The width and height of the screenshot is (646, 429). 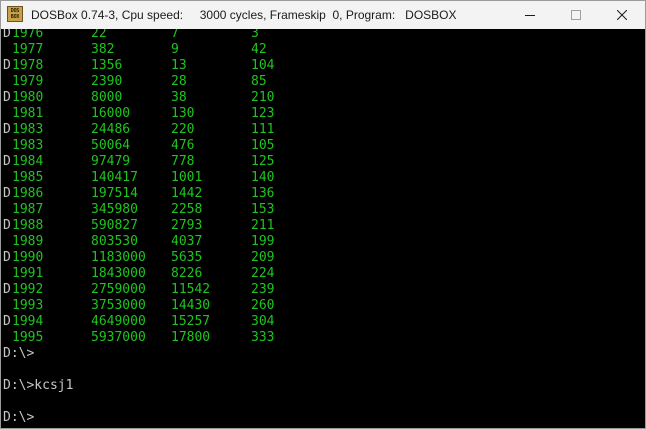 What do you see at coordinates (118, 321) in the screenshot?
I see `column-b-cell: 4649000` at bounding box center [118, 321].